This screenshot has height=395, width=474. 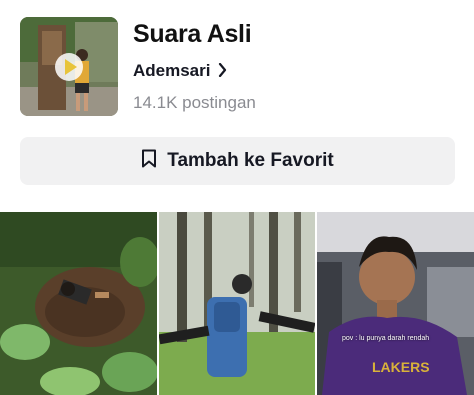 I want to click on bookmark-icon, so click(x=149, y=161).